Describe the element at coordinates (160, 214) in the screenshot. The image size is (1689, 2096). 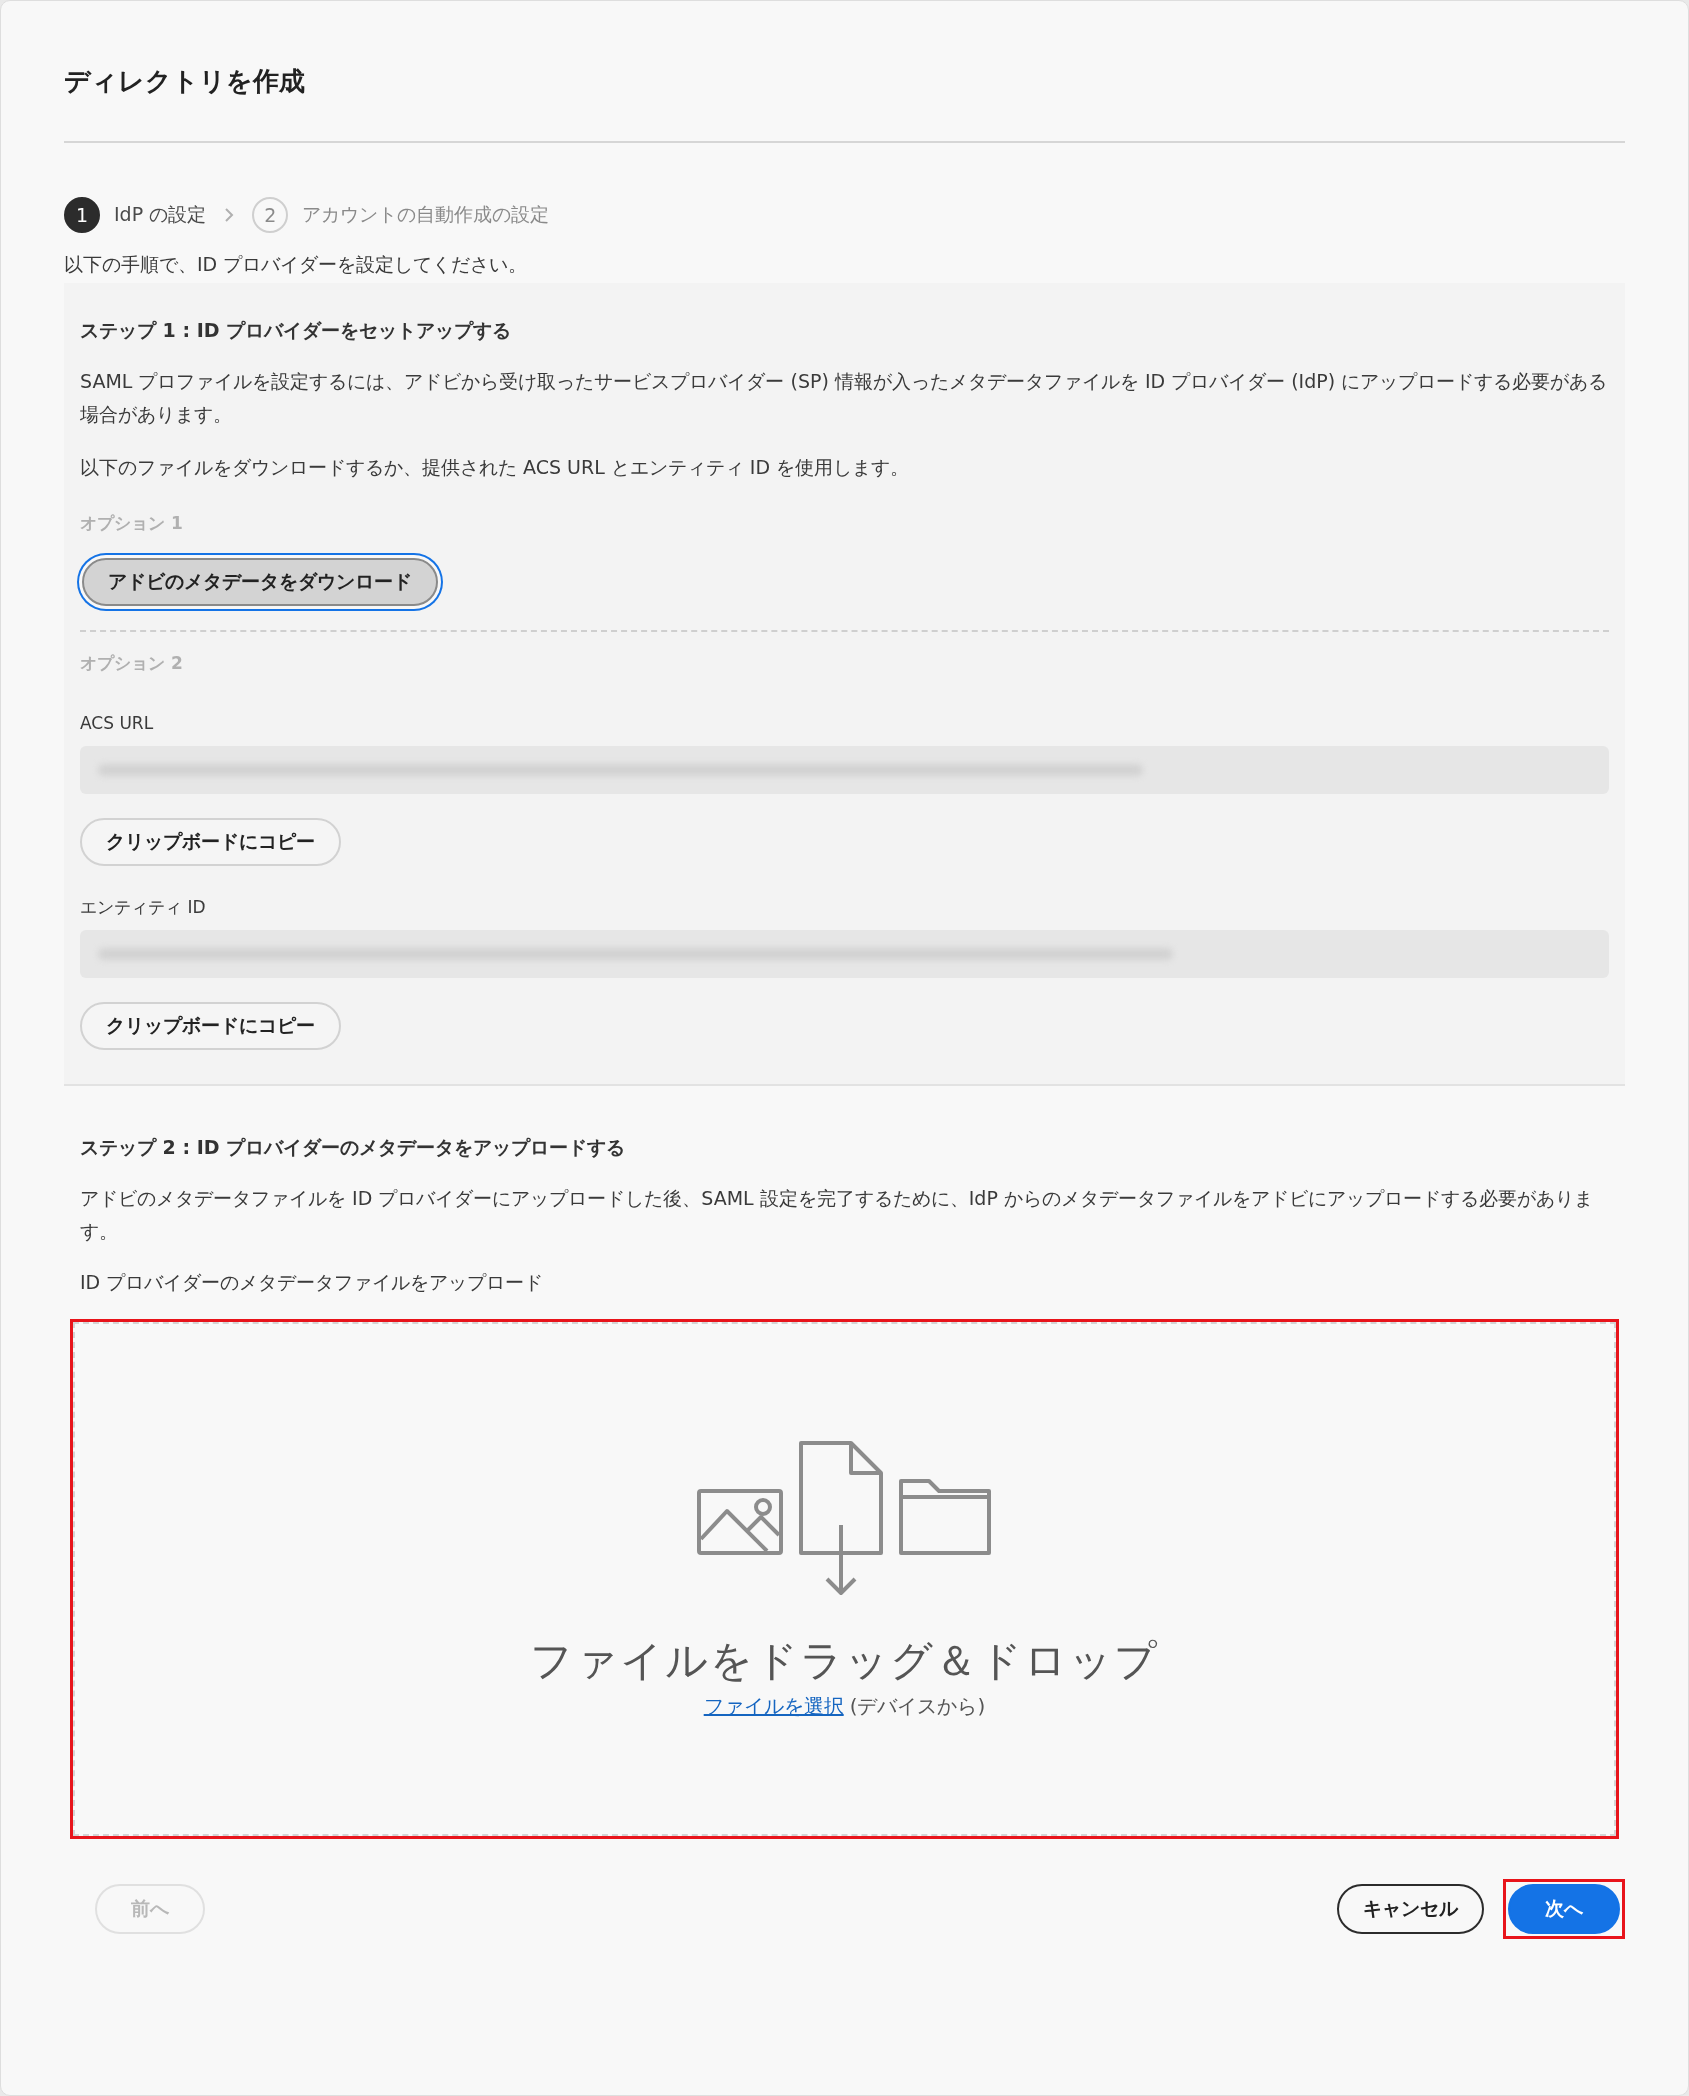
I see `step-label: IdP の設定` at that location.